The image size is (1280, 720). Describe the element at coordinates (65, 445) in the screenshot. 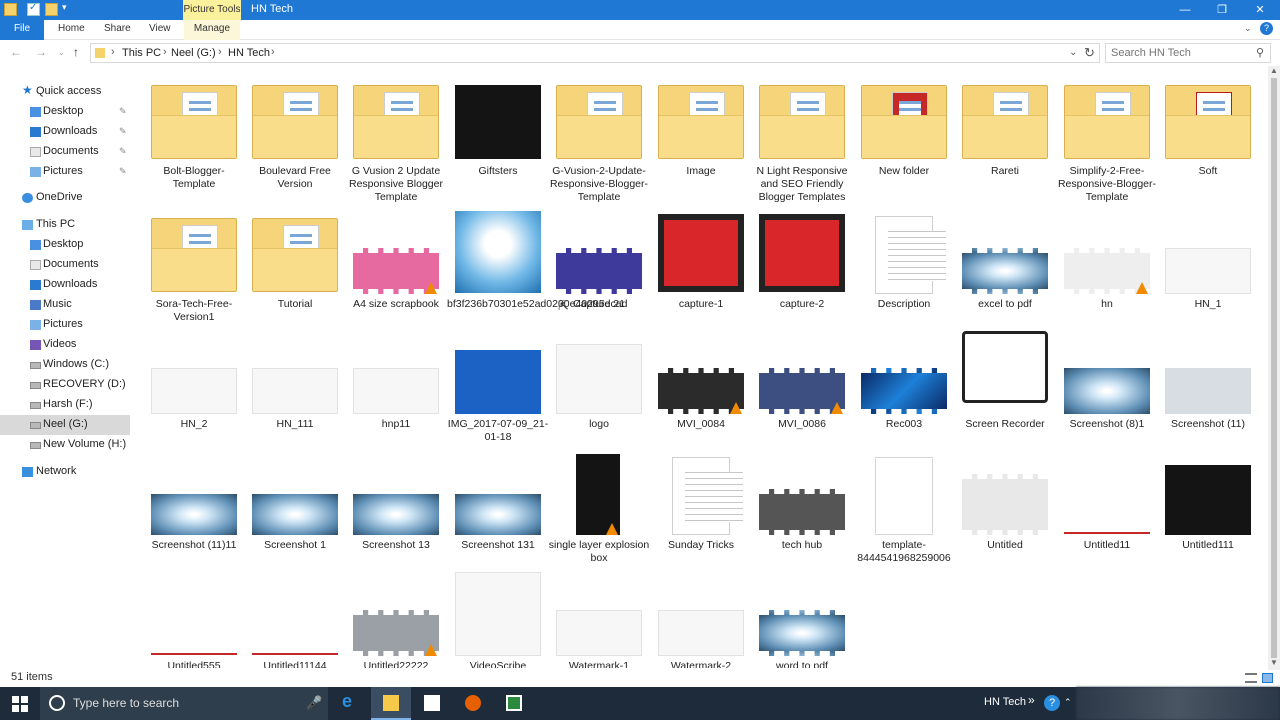

I see `sidebar-item-drive-h: New Volume (H:)` at that location.